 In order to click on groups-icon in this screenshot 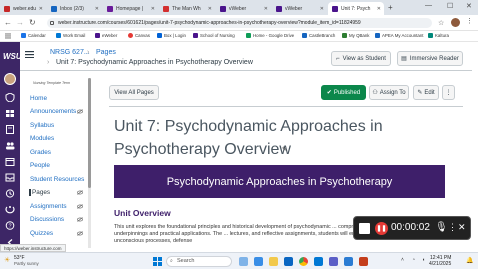, I will do `click(10, 145)`.